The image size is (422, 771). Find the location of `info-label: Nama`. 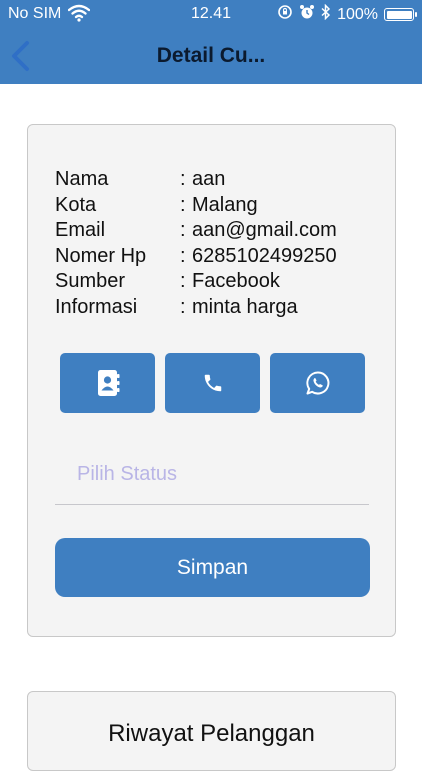

info-label: Nama is located at coordinates (82, 179).